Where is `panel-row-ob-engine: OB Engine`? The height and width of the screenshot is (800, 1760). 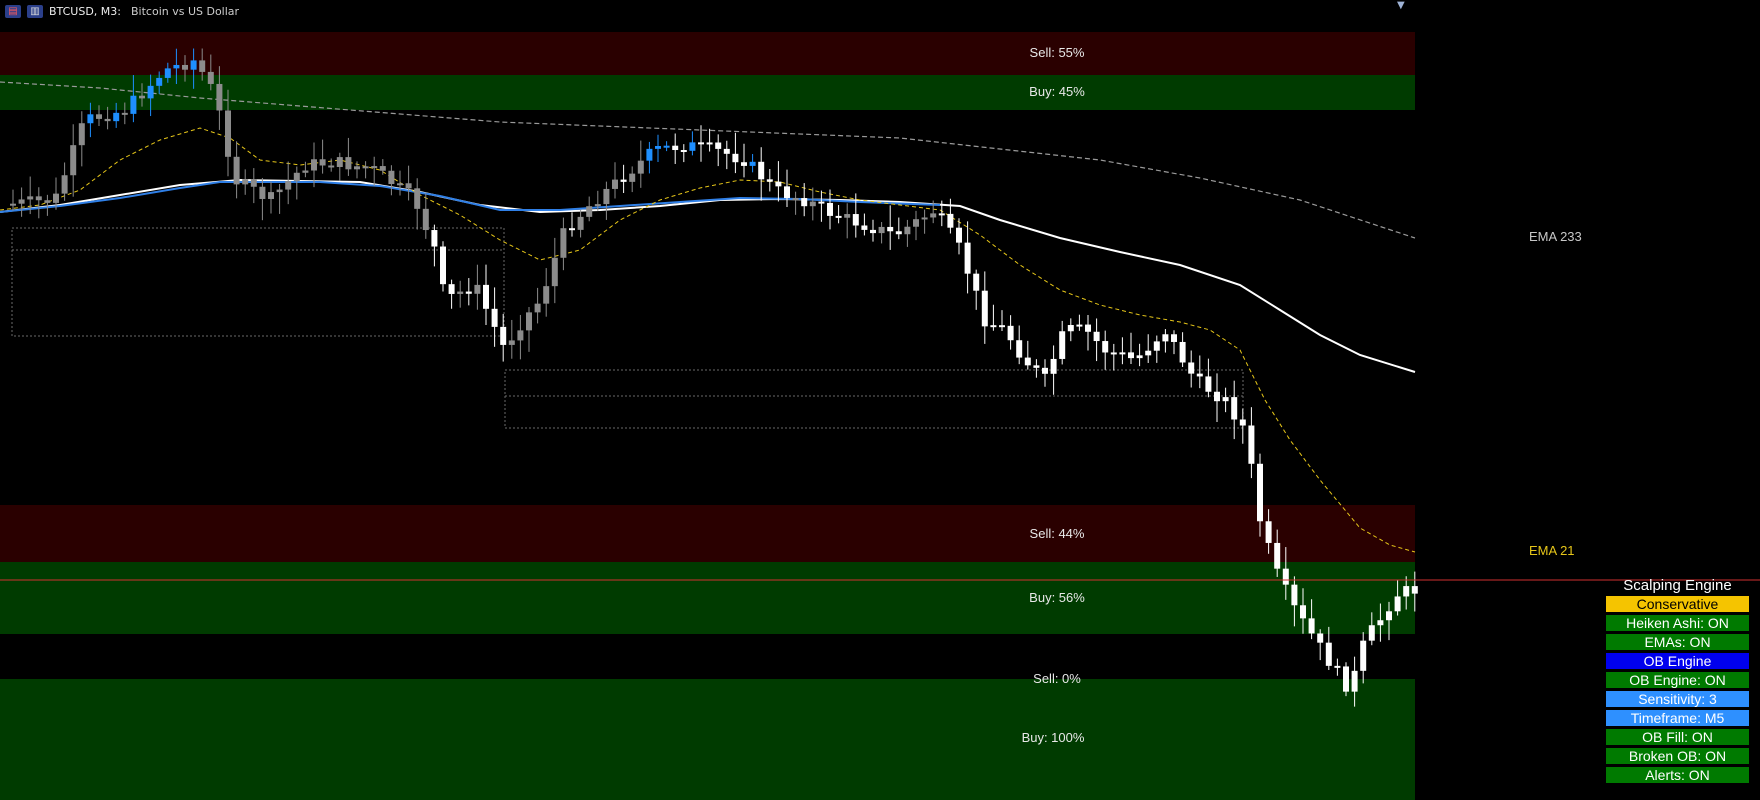
panel-row-ob-engine: OB Engine is located at coordinates (1677, 661).